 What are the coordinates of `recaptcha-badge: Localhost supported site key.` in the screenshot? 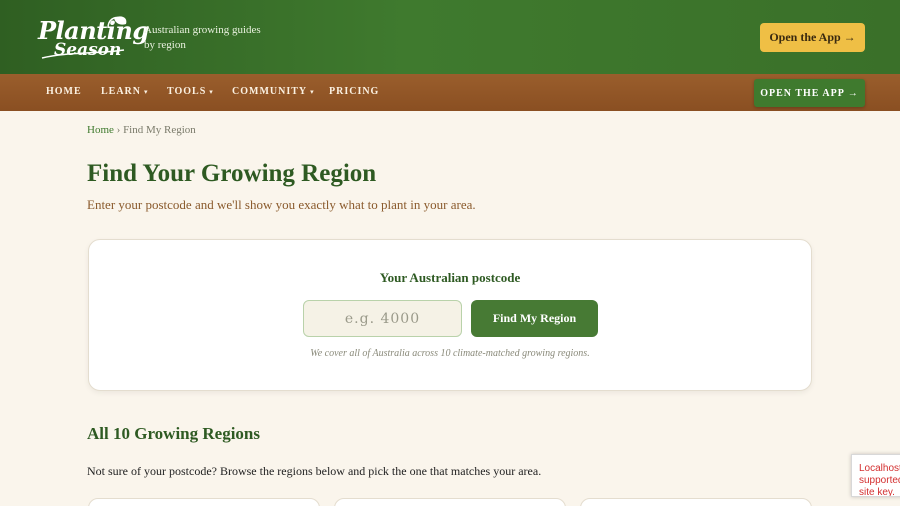 It's located at (875, 475).